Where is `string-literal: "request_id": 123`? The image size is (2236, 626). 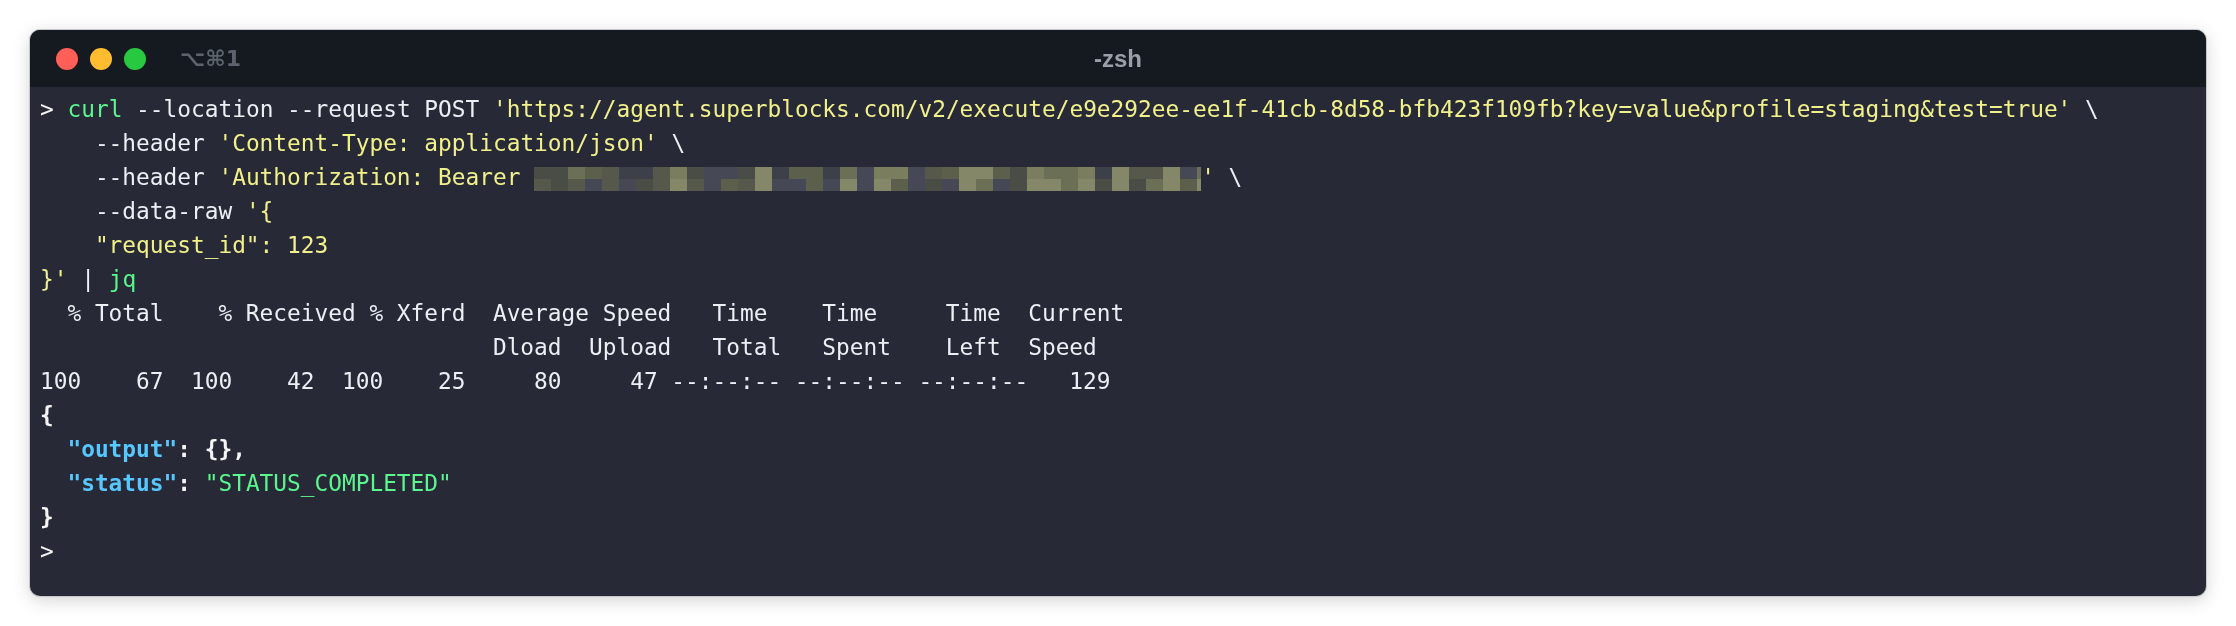
string-literal: "request_id": 123 is located at coordinates (211, 245).